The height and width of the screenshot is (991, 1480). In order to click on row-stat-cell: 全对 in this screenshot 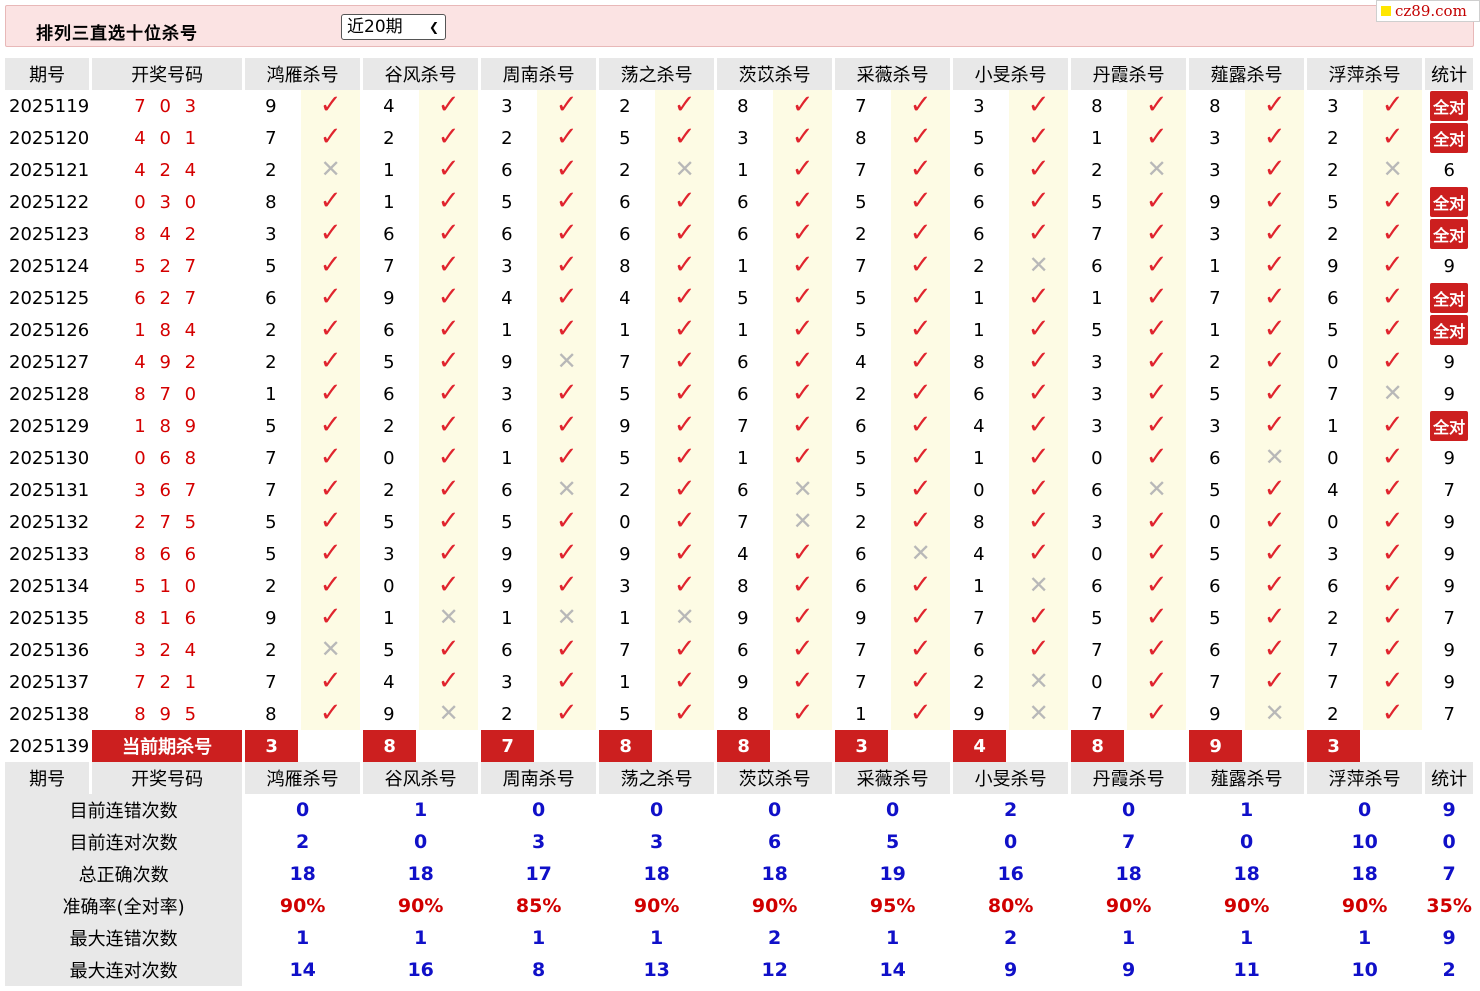, I will do `click(1449, 106)`.